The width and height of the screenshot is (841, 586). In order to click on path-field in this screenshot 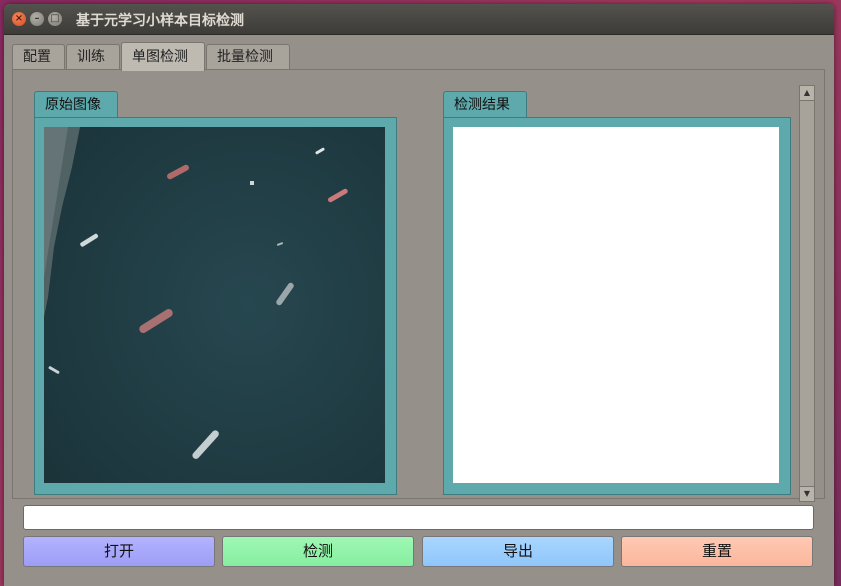, I will do `click(418, 517)`.